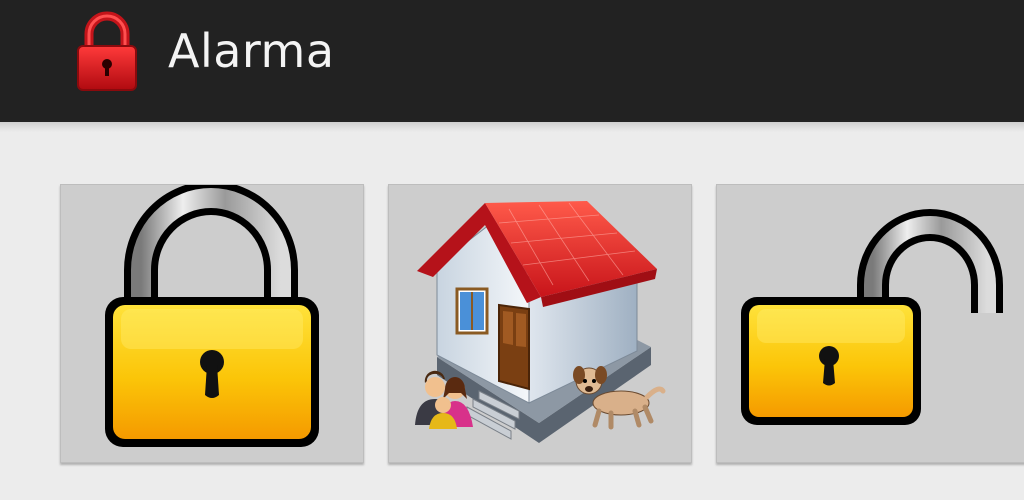 The width and height of the screenshot is (1024, 500). Describe the element at coordinates (512, 127) in the screenshot. I see `actionbar-shadow` at that location.